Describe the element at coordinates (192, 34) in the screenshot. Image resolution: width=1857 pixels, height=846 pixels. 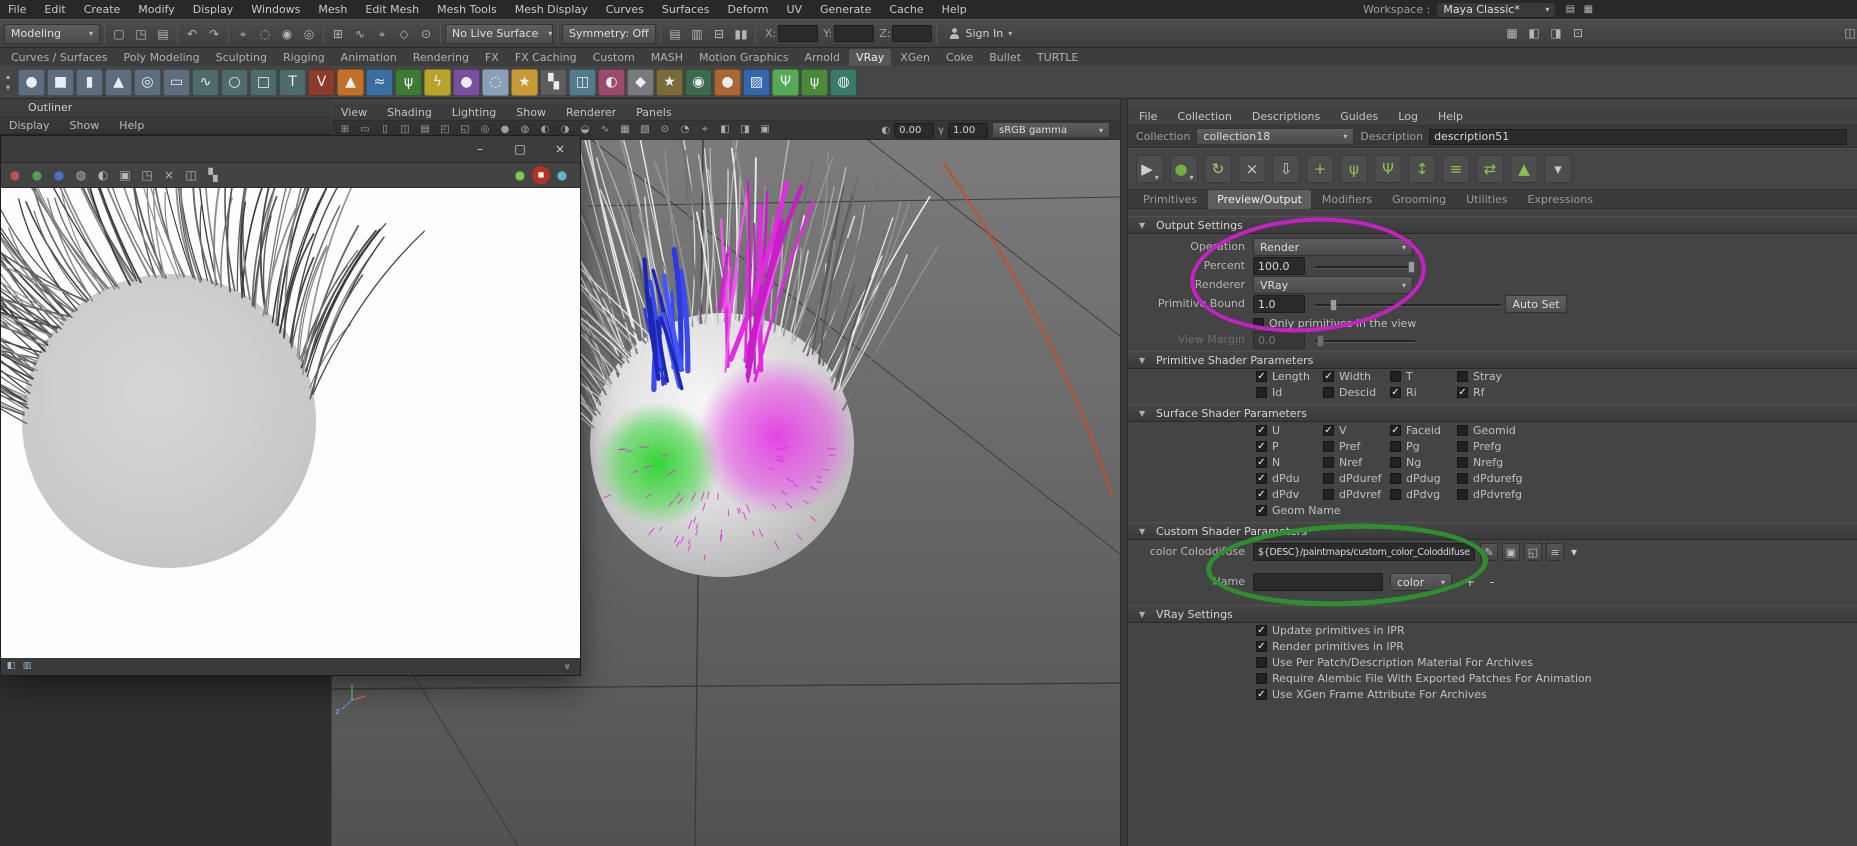
I see `undo-icon: ↶` at that location.